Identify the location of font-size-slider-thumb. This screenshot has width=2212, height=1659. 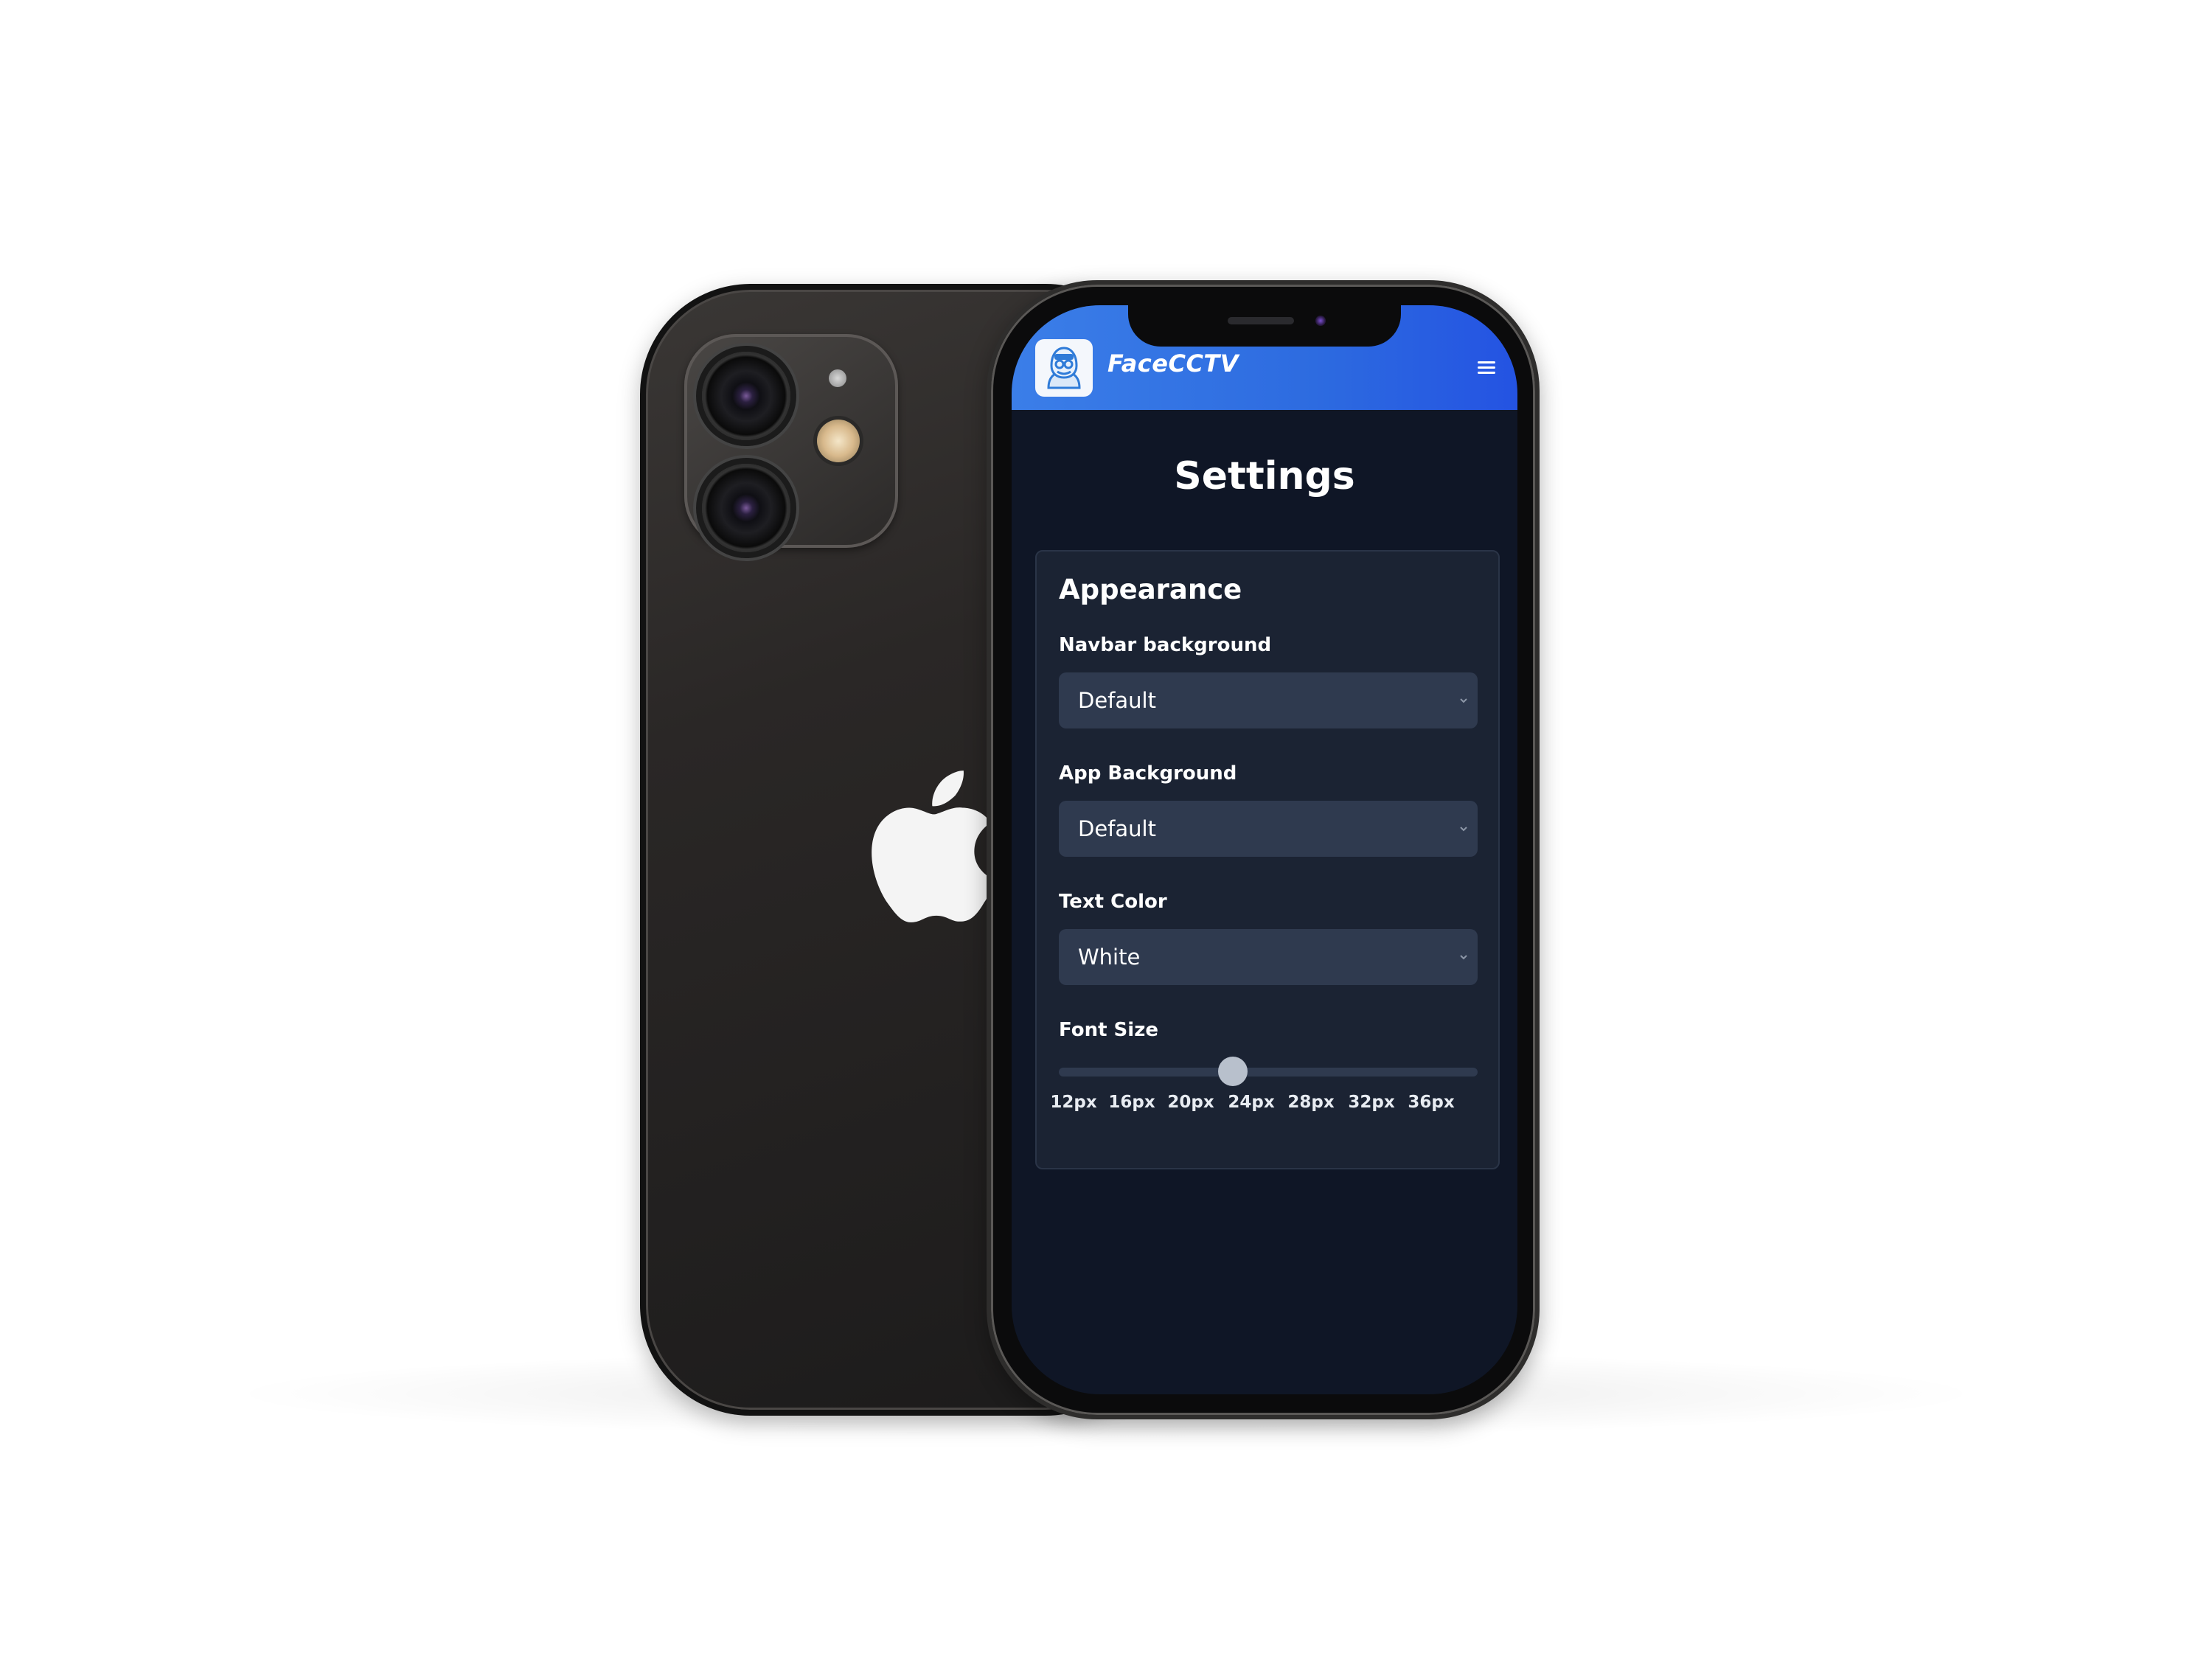
(1233, 1071).